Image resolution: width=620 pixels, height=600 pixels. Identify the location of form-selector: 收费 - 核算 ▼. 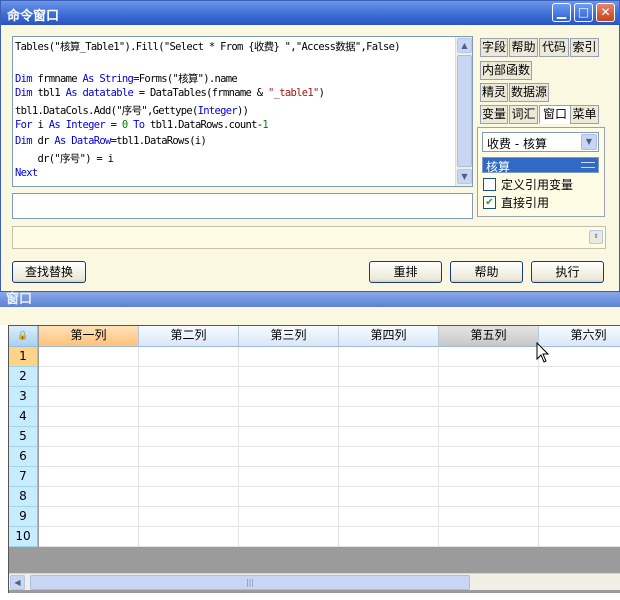
(540, 142).